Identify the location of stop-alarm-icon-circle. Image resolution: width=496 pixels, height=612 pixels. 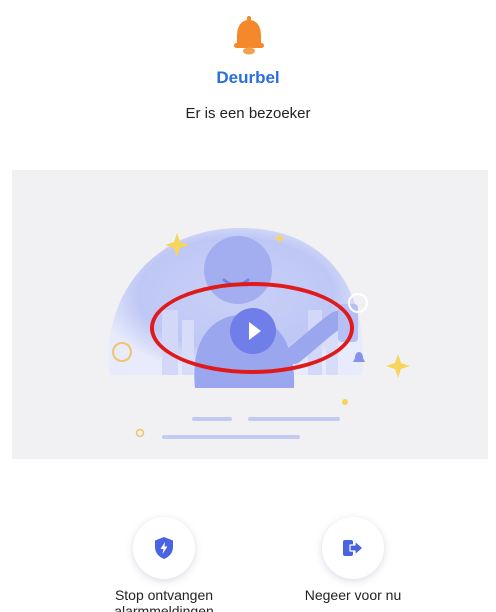
(164, 548).